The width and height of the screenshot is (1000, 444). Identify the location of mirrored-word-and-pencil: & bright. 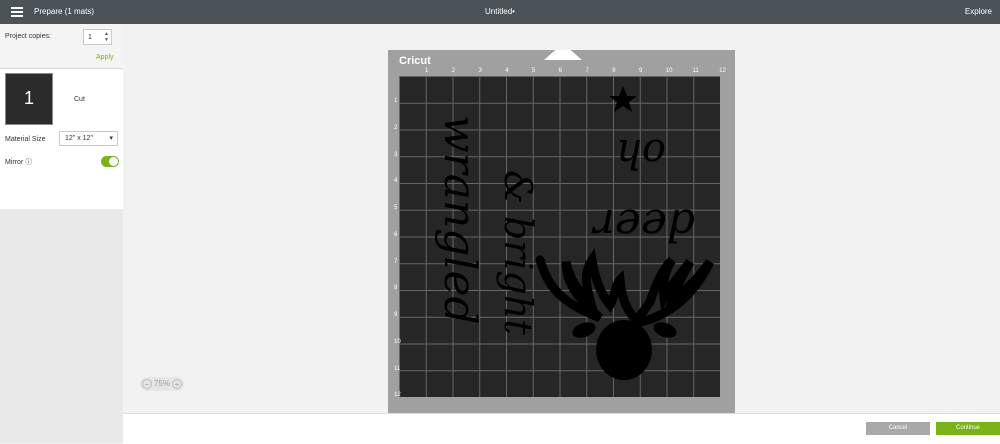
(518, 252).